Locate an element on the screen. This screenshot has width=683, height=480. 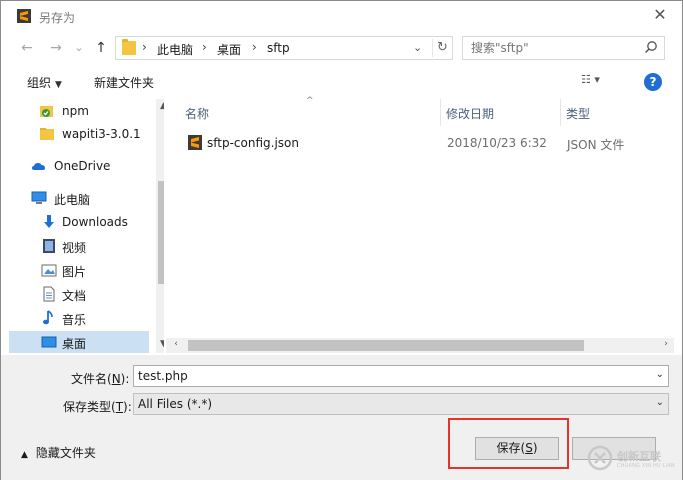
column-header-name: 名称 is located at coordinates (197, 112).